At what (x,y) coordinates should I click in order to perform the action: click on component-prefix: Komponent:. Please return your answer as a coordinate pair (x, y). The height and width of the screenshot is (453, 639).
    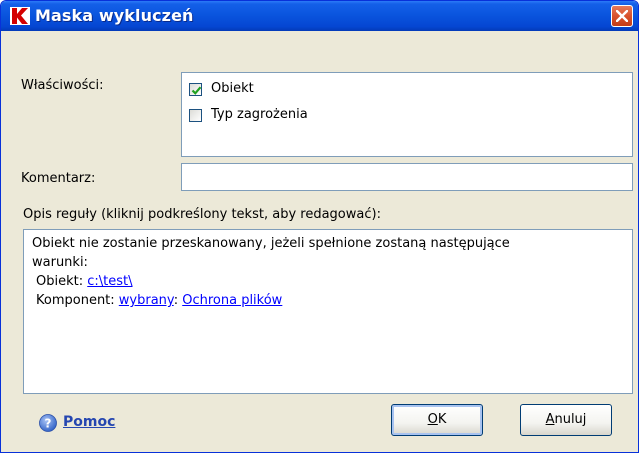
    Looking at the image, I should click on (75, 300).